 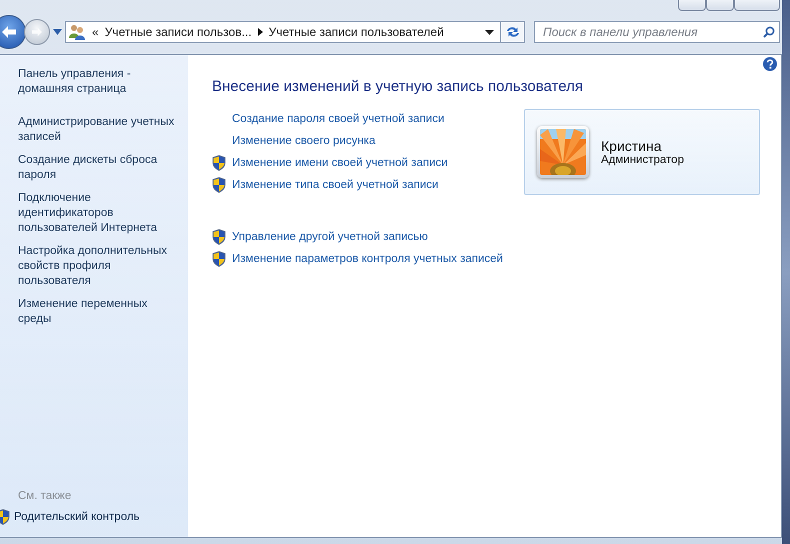 What do you see at coordinates (356, 32) in the screenshot?
I see `breadcrumb: Учетные записи пользователей` at bounding box center [356, 32].